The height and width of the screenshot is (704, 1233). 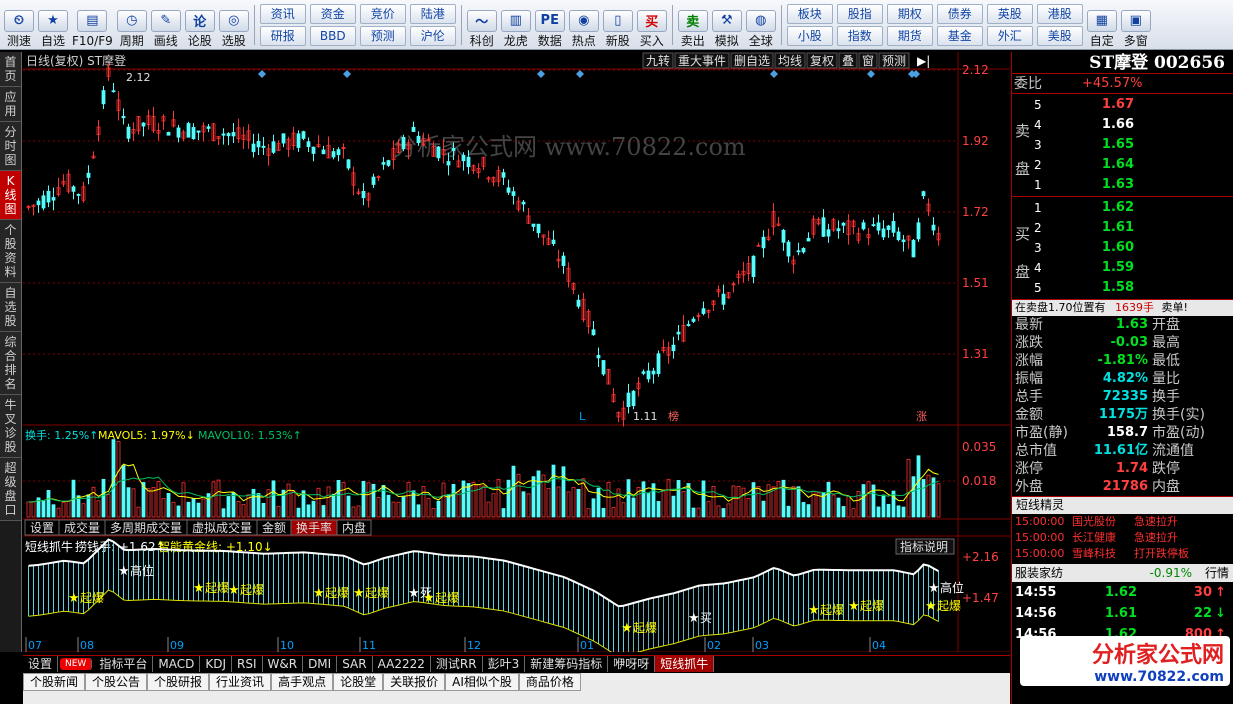 What do you see at coordinates (200, 25) in the screenshot?
I see `toolbar-button-5: 论论股` at bounding box center [200, 25].